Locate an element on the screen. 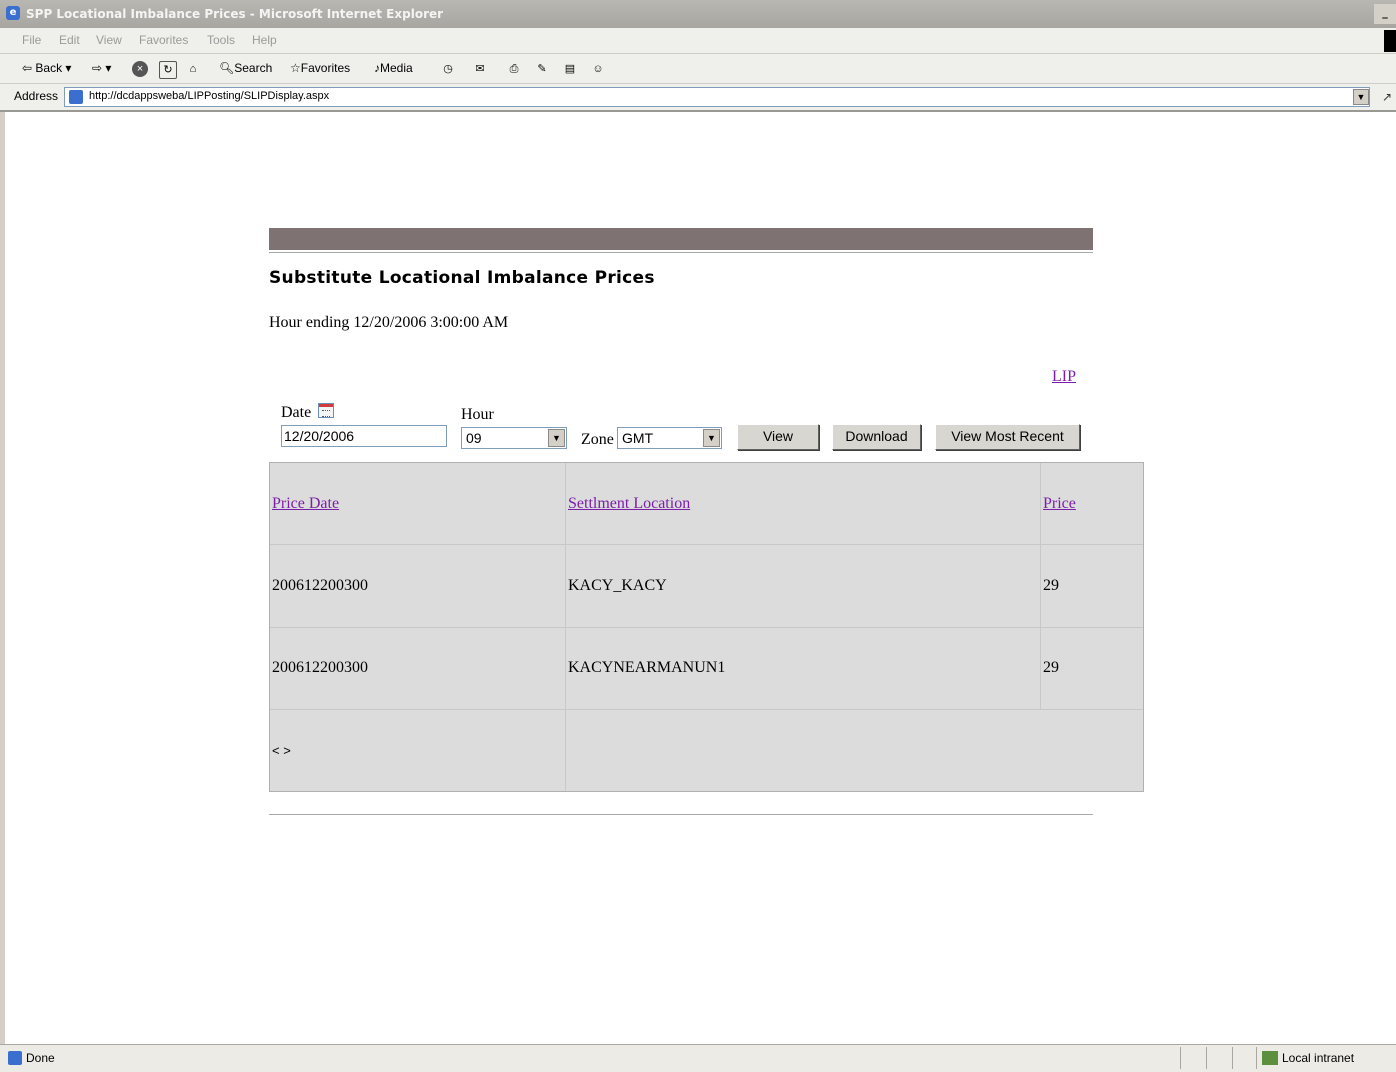 This screenshot has height=1072, width=1396. footer-divider is located at coordinates (681, 814).